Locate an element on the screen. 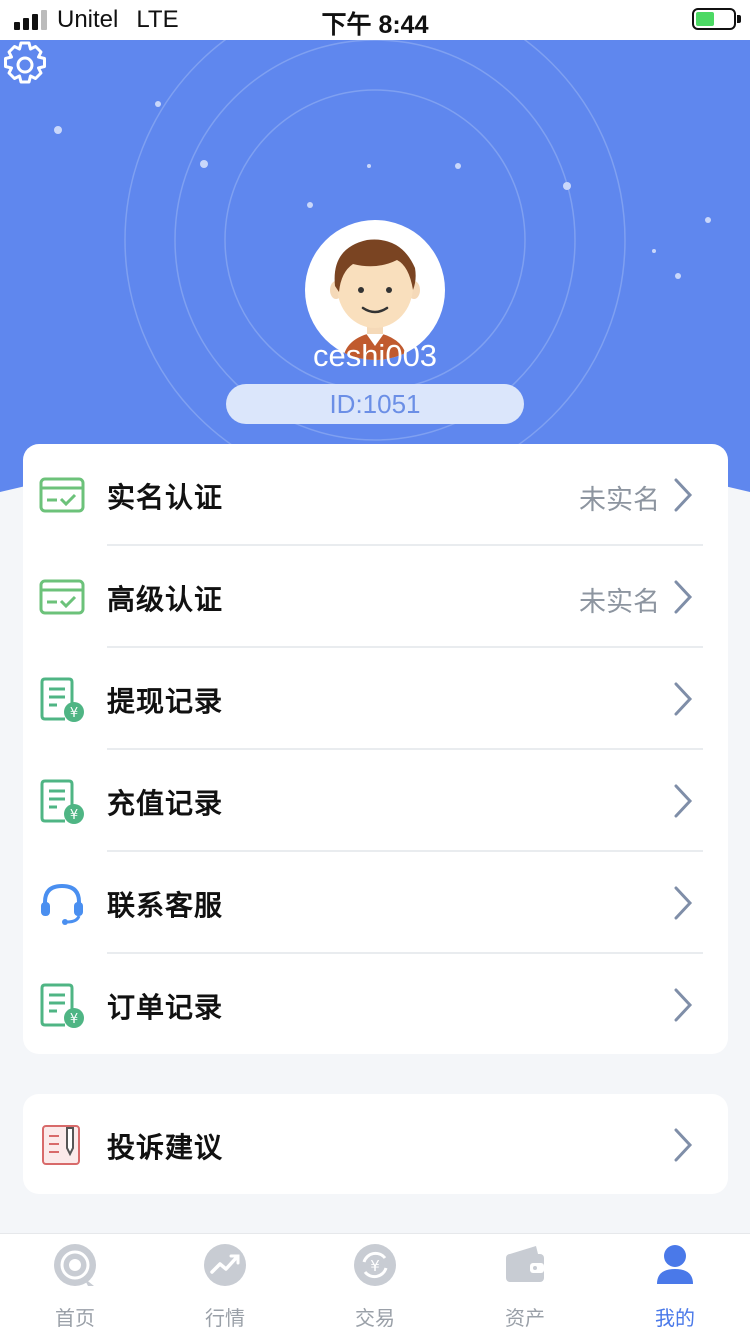  tab-home: 首页 is located at coordinates (75, 1284).